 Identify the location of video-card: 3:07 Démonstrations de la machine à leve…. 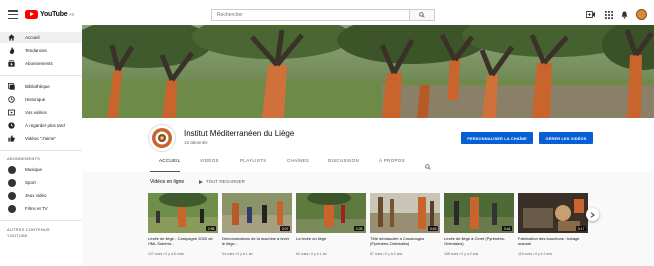
(257, 224).